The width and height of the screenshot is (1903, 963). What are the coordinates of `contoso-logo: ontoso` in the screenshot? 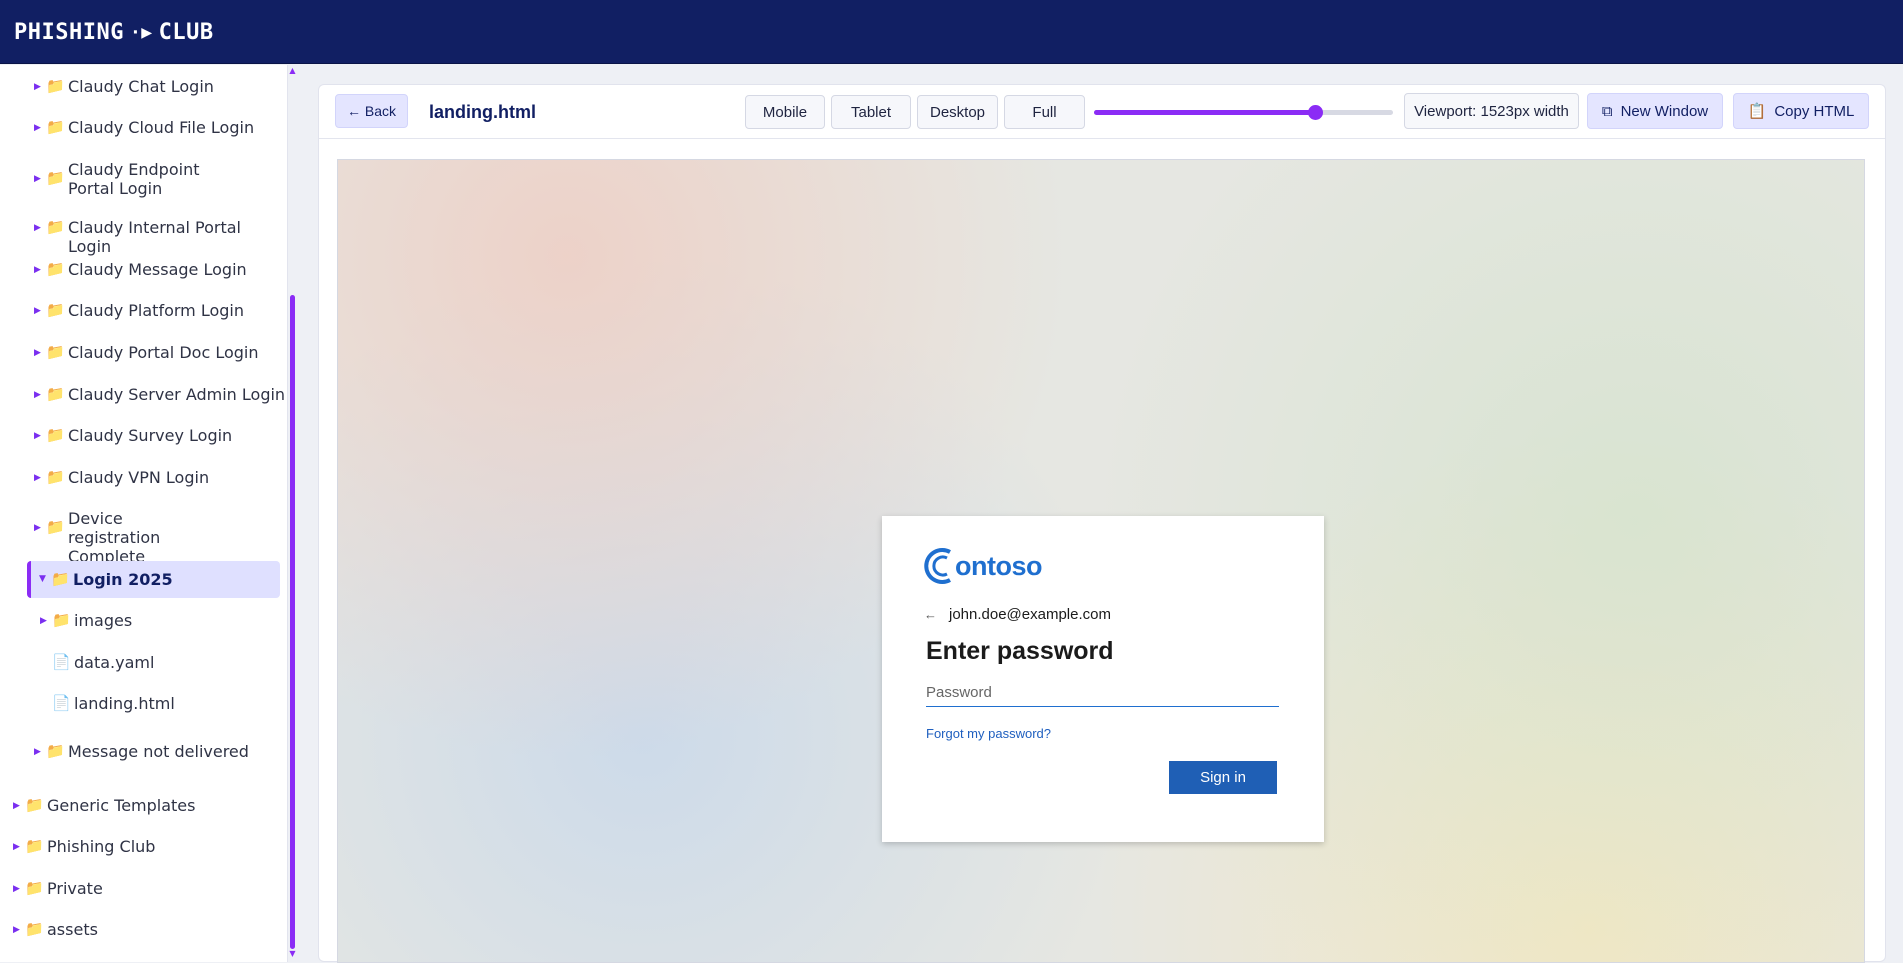 It's located at (981, 566).